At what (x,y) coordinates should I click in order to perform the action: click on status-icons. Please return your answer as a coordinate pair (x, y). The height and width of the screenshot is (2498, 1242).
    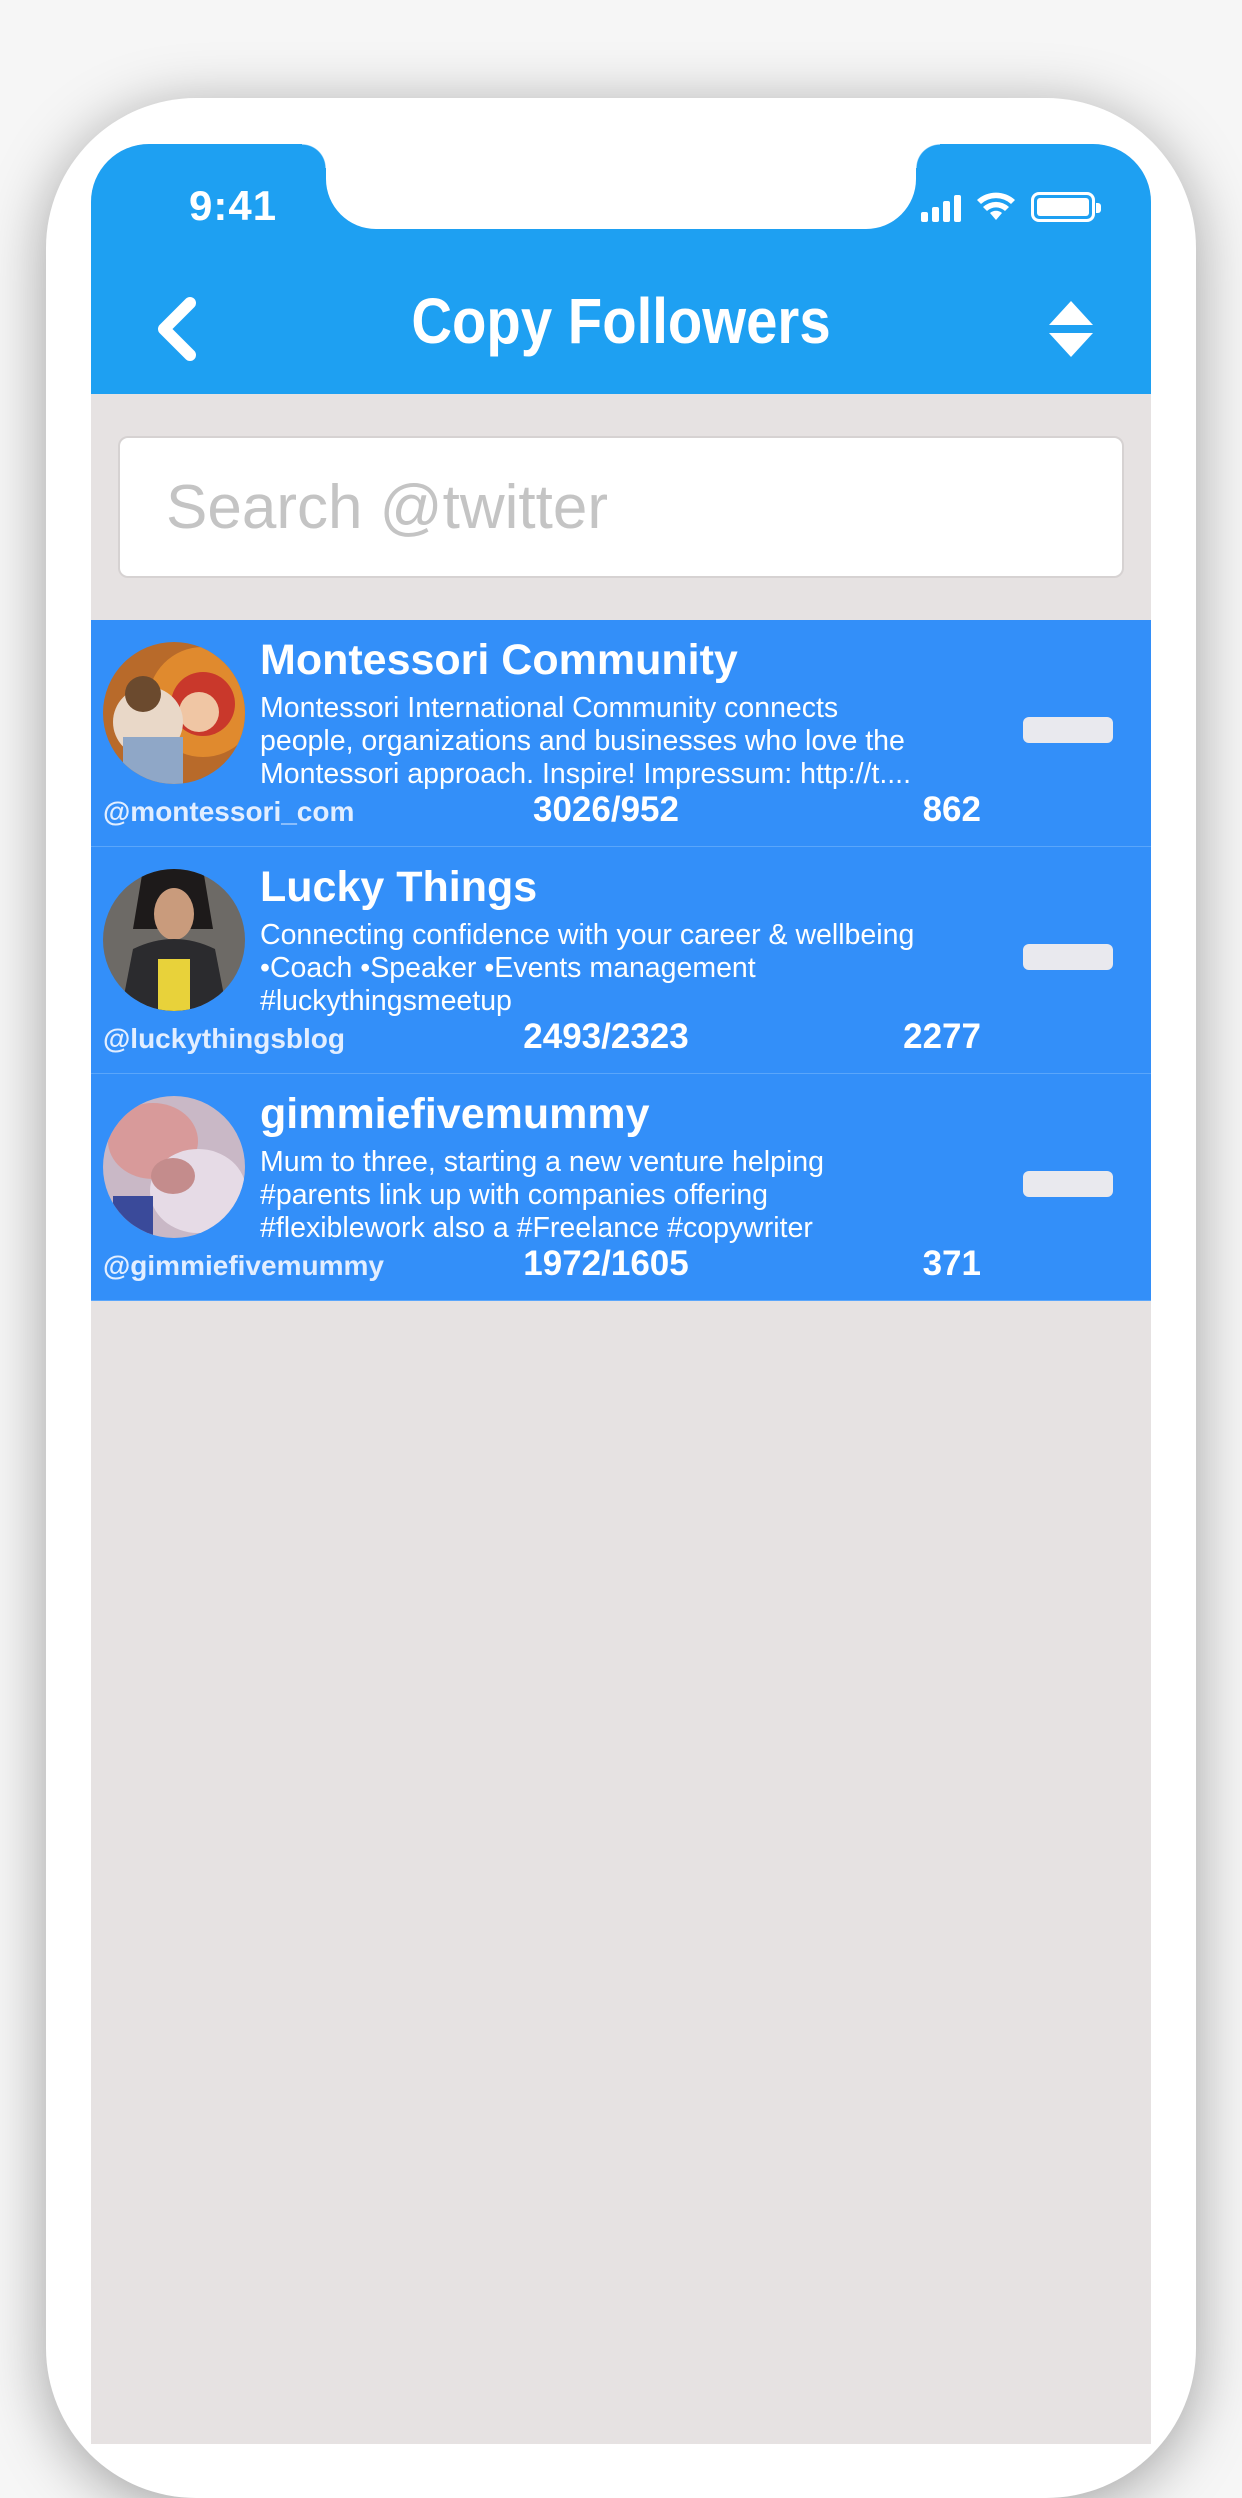
    Looking at the image, I should click on (1011, 206).